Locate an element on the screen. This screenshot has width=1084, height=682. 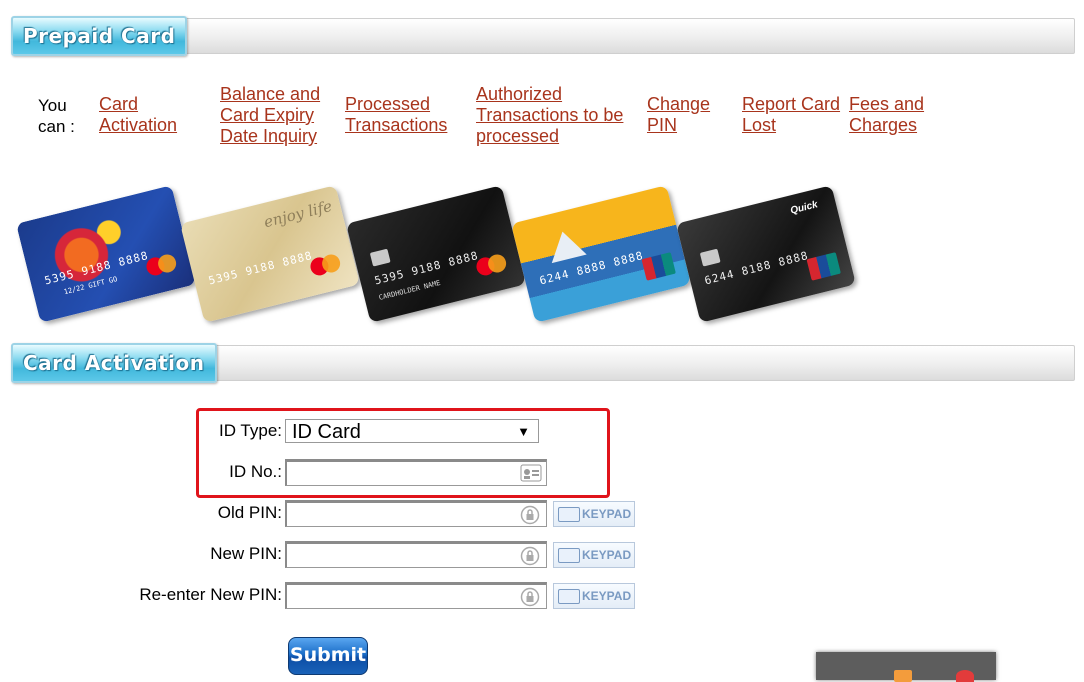
keypad-button-reenter-pin: KEYPAD is located at coordinates (594, 596).